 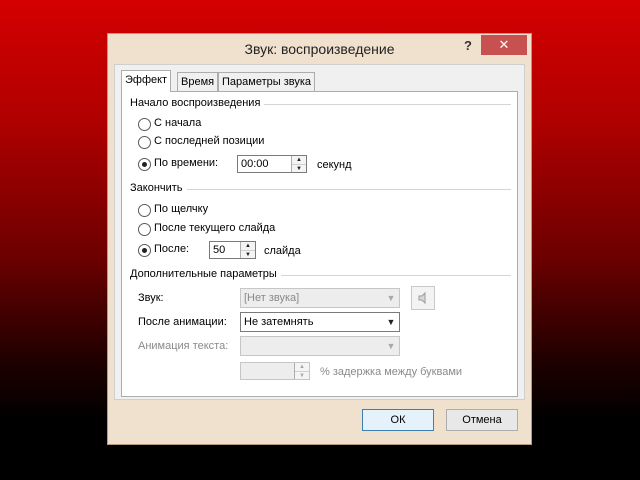 I want to click on radio-label: После текущего слайда, so click(x=215, y=228).